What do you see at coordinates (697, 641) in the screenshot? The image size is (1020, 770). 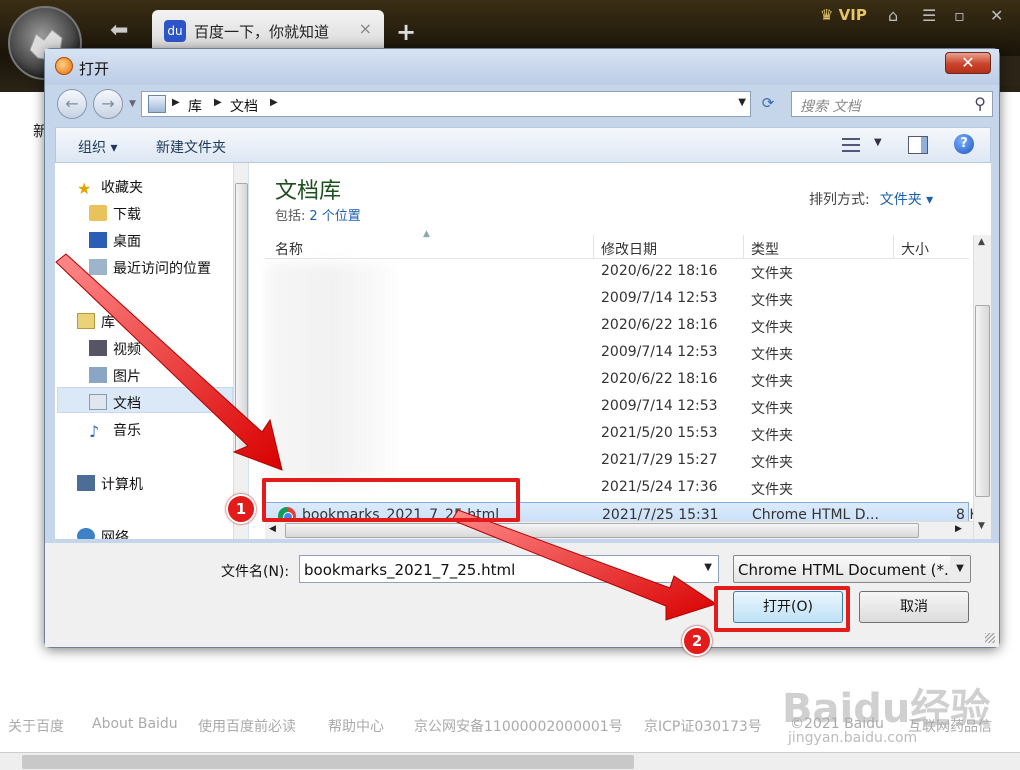 I see `step-2-badge: 2` at bounding box center [697, 641].